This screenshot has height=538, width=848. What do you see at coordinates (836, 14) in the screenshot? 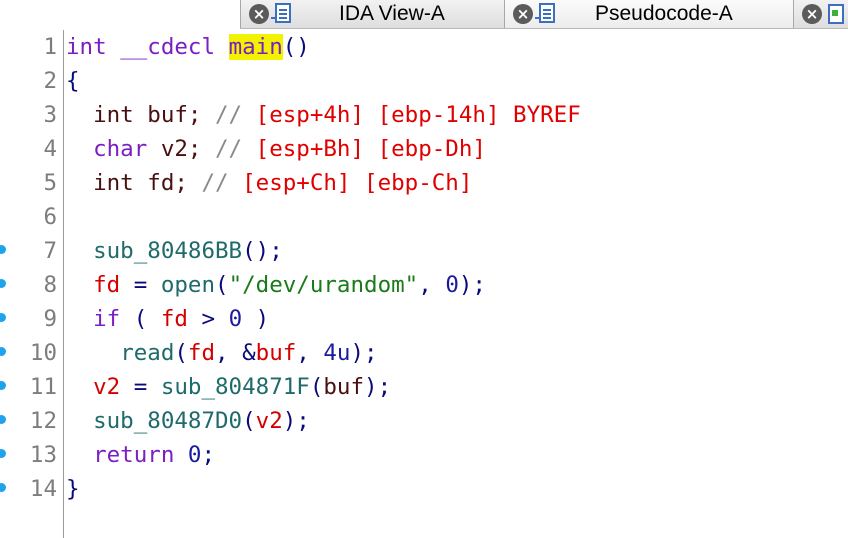
I see `graph-icon` at bounding box center [836, 14].